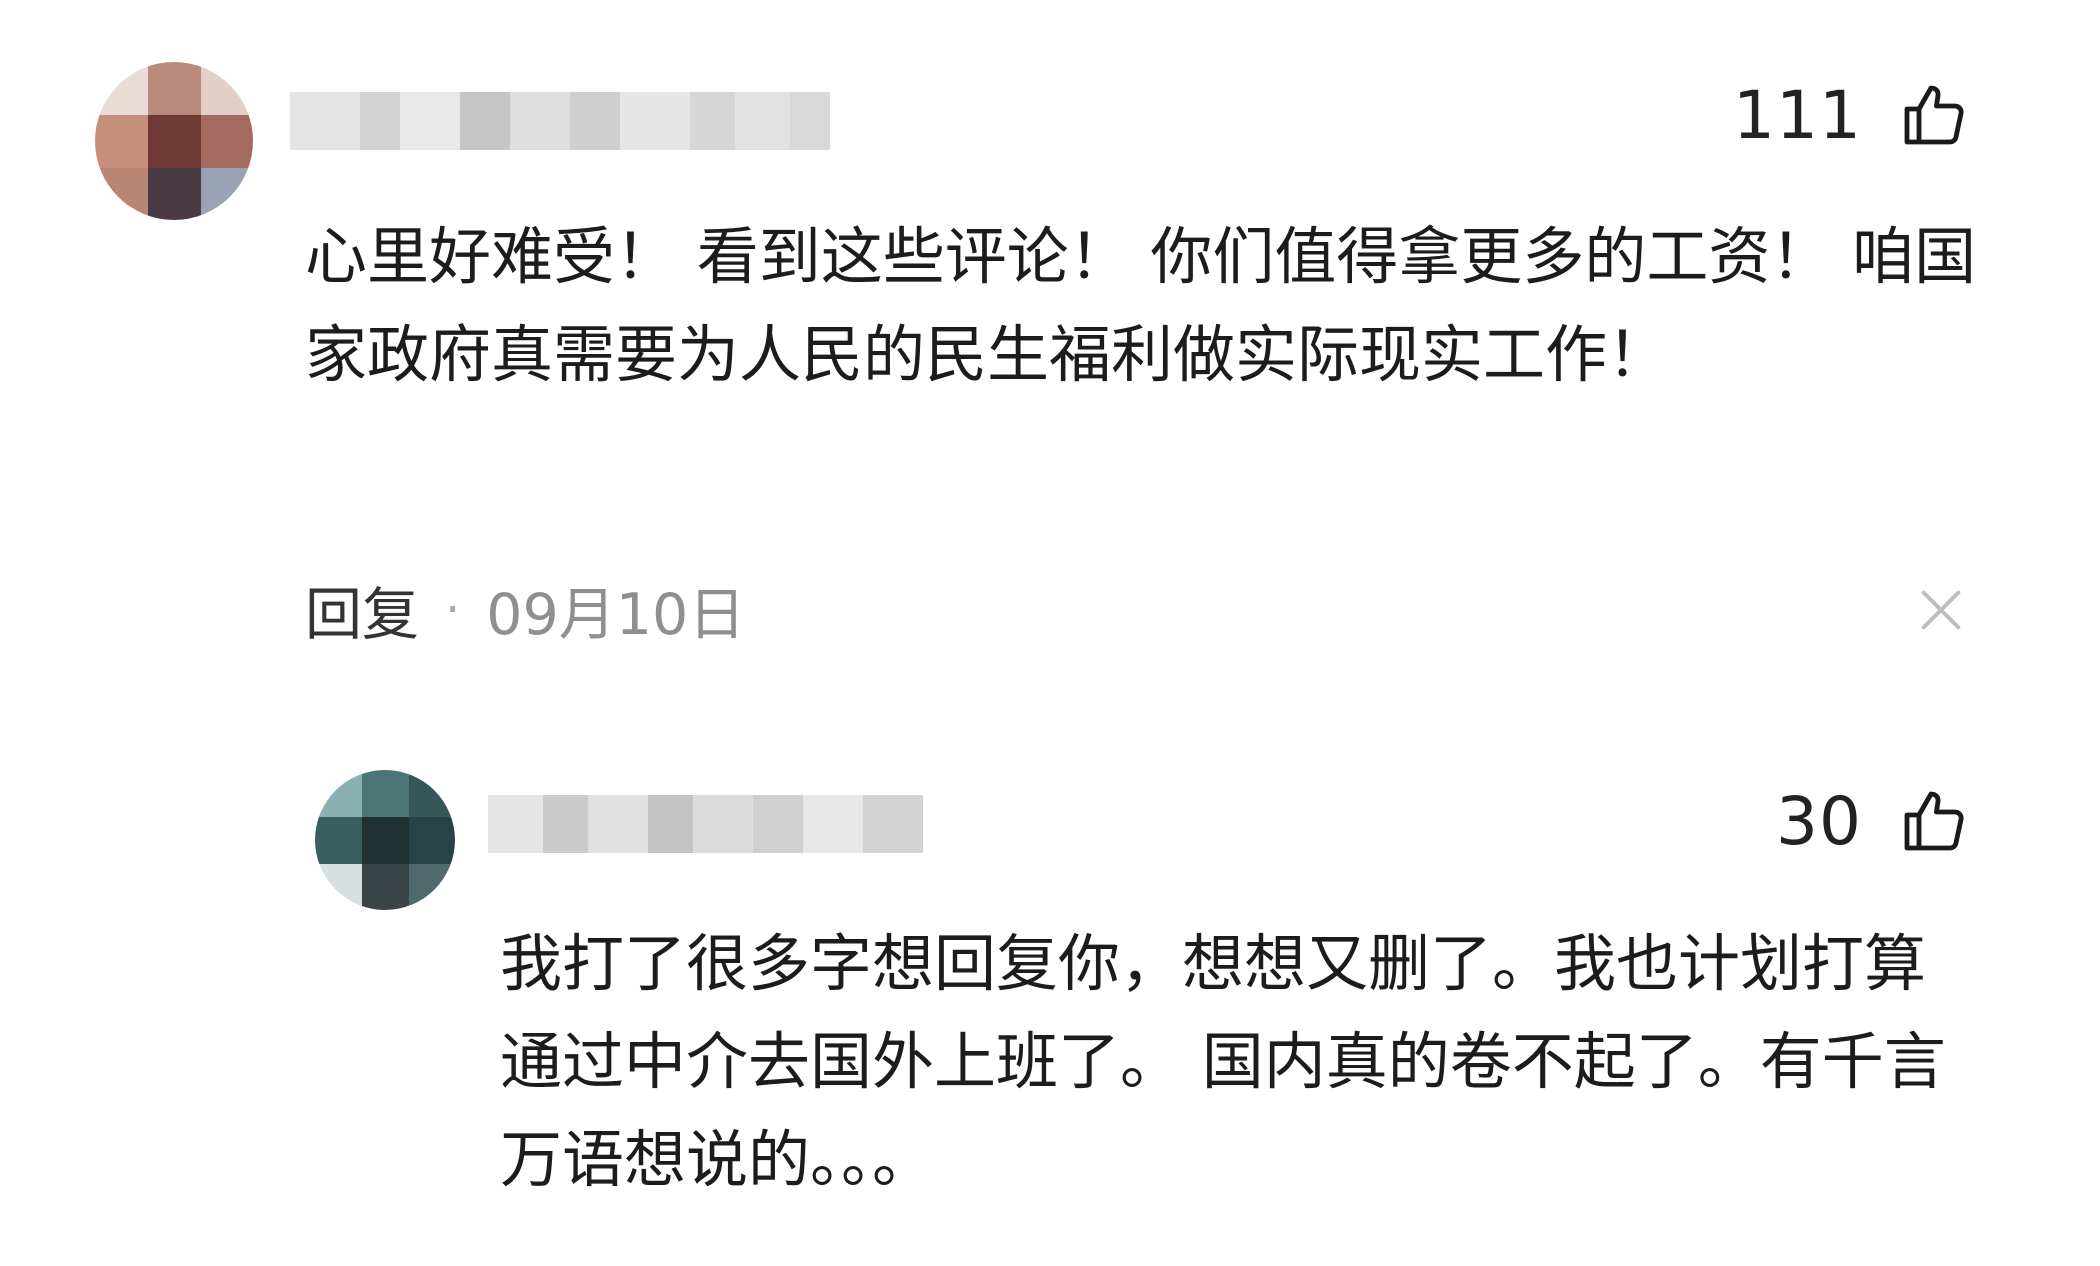  What do you see at coordinates (1873, 821) in the screenshot?
I see `like-button: 30` at bounding box center [1873, 821].